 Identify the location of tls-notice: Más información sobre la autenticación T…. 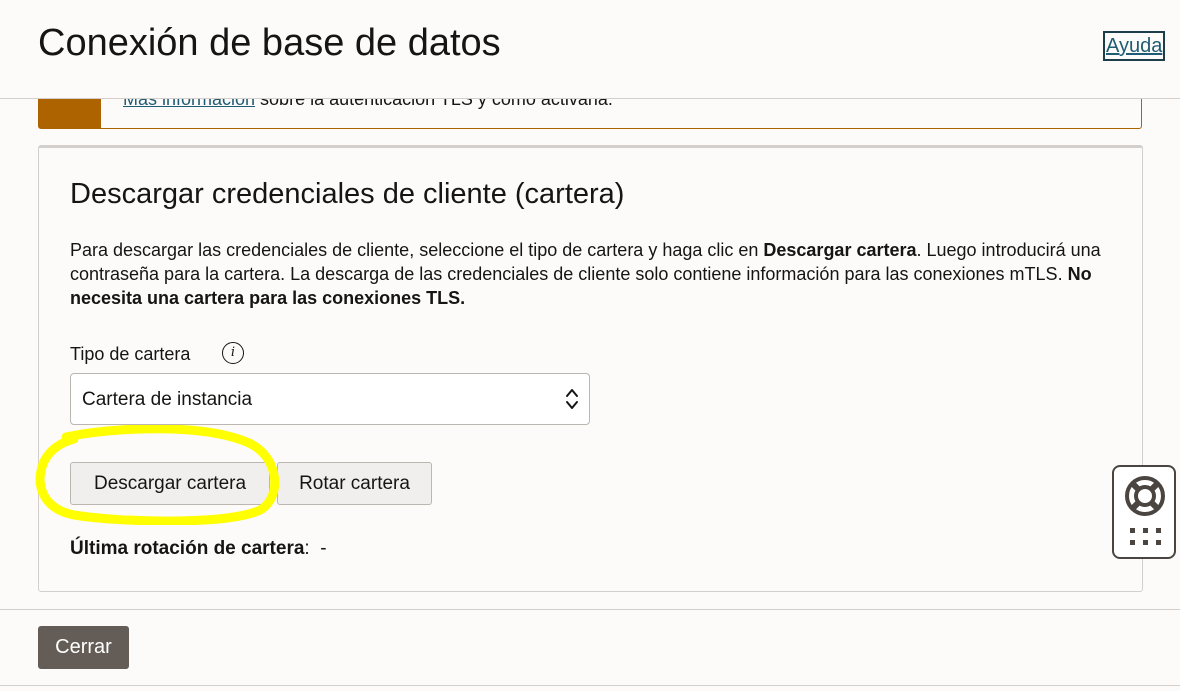
(590, 113).